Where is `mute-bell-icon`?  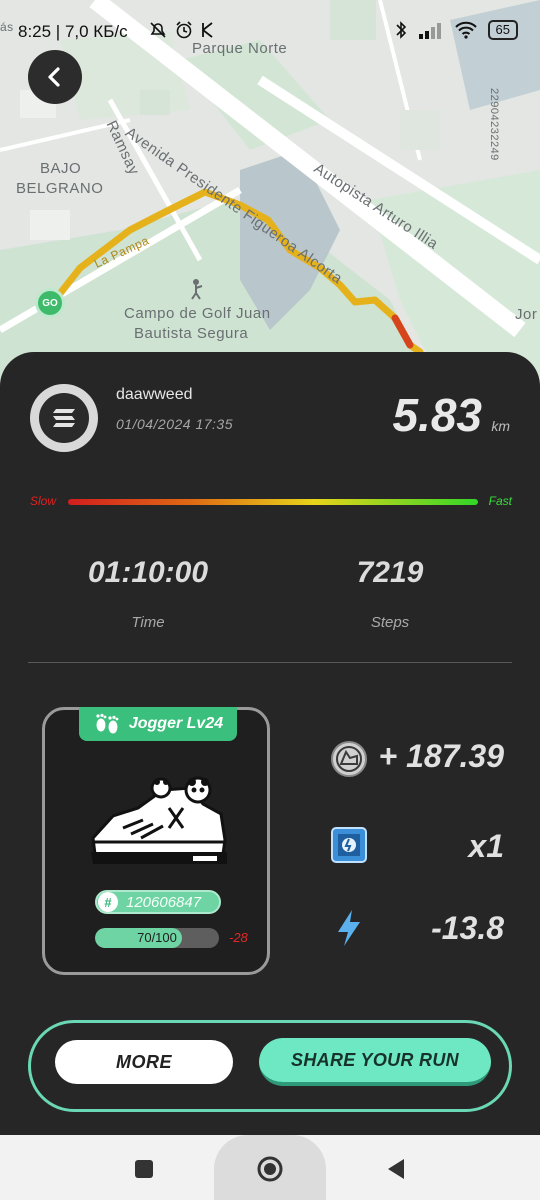 mute-bell-icon is located at coordinates (158, 30).